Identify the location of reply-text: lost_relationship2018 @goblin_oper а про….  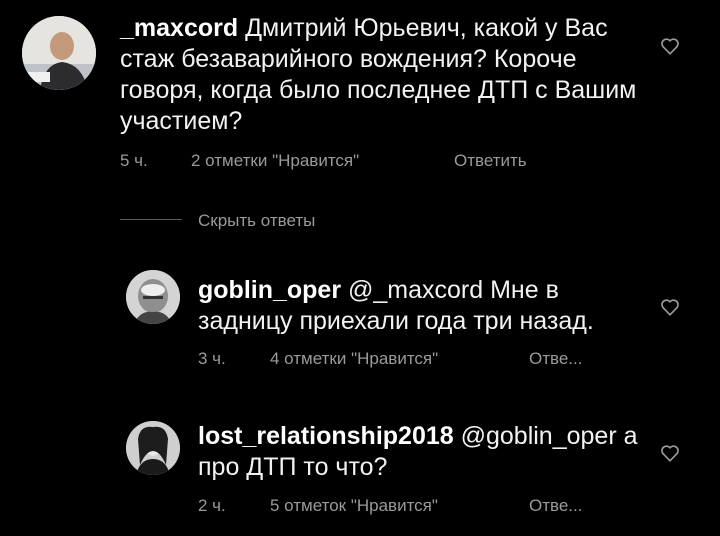
(423, 452).